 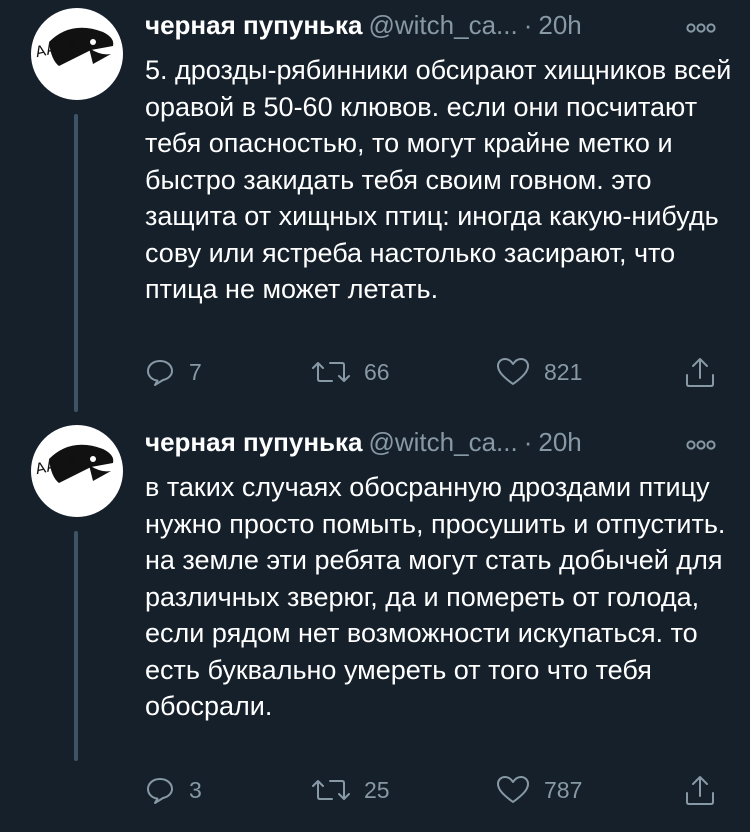 I want to click on like-button: 787, so click(x=539, y=790).